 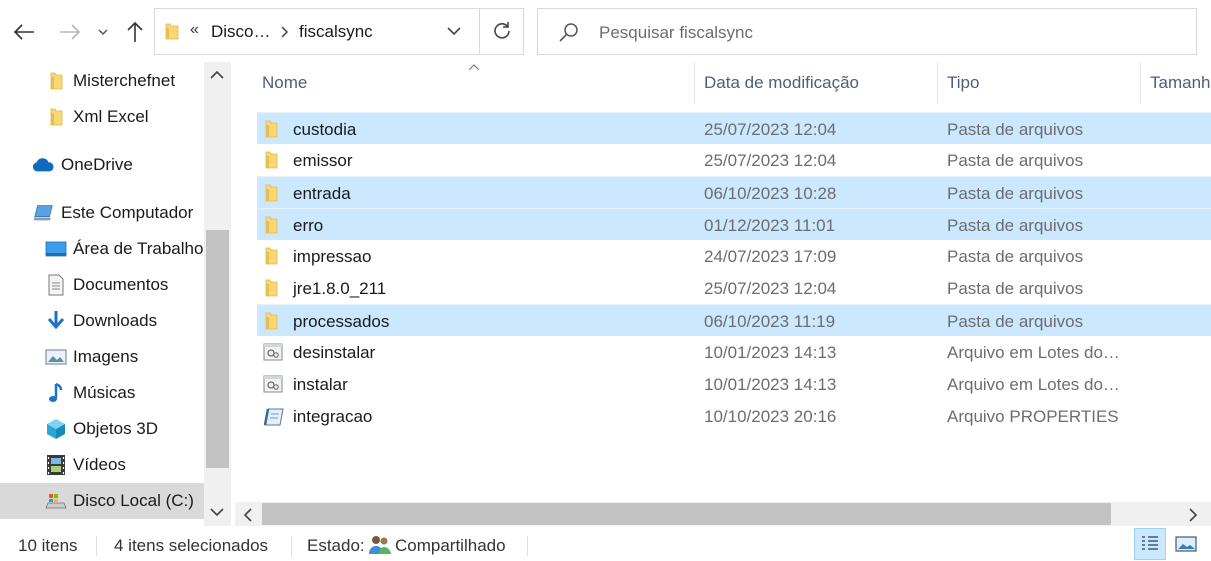 I want to click on chevron-up-icon, so click(x=217, y=74).